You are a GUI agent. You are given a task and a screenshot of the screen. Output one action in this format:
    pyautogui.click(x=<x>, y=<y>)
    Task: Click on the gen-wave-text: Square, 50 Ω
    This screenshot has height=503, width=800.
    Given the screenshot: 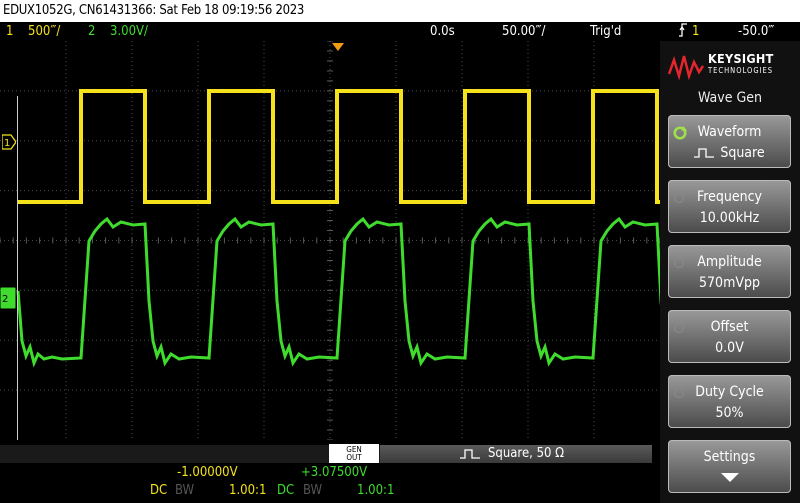 What is the action you would take?
    pyautogui.click(x=526, y=453)
    